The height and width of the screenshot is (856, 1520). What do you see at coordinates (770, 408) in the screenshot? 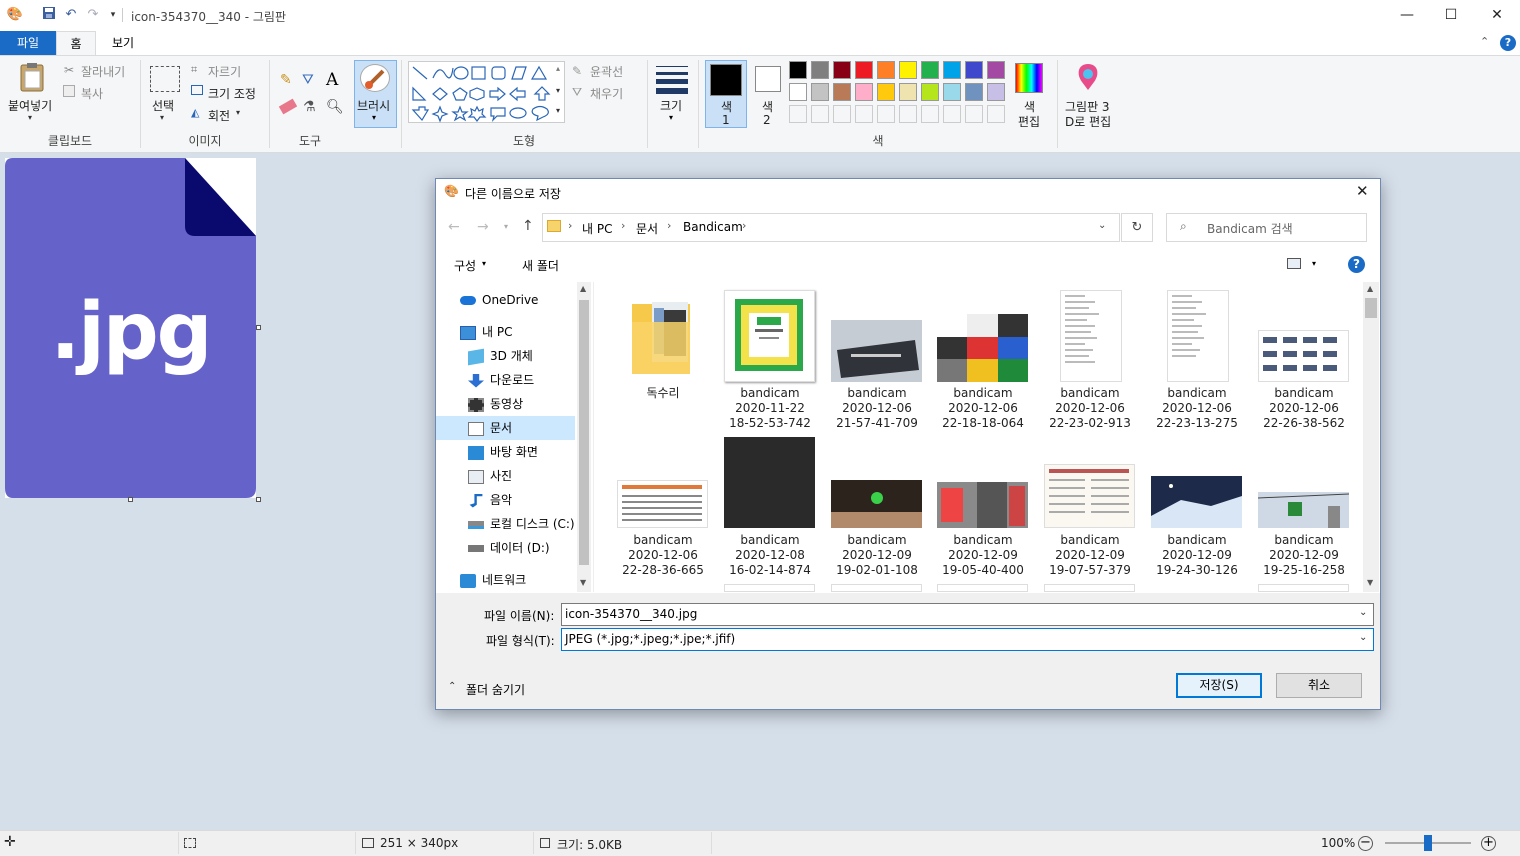
I see `file-name-date: 2020-11-22` at bounding box center [770, 408].